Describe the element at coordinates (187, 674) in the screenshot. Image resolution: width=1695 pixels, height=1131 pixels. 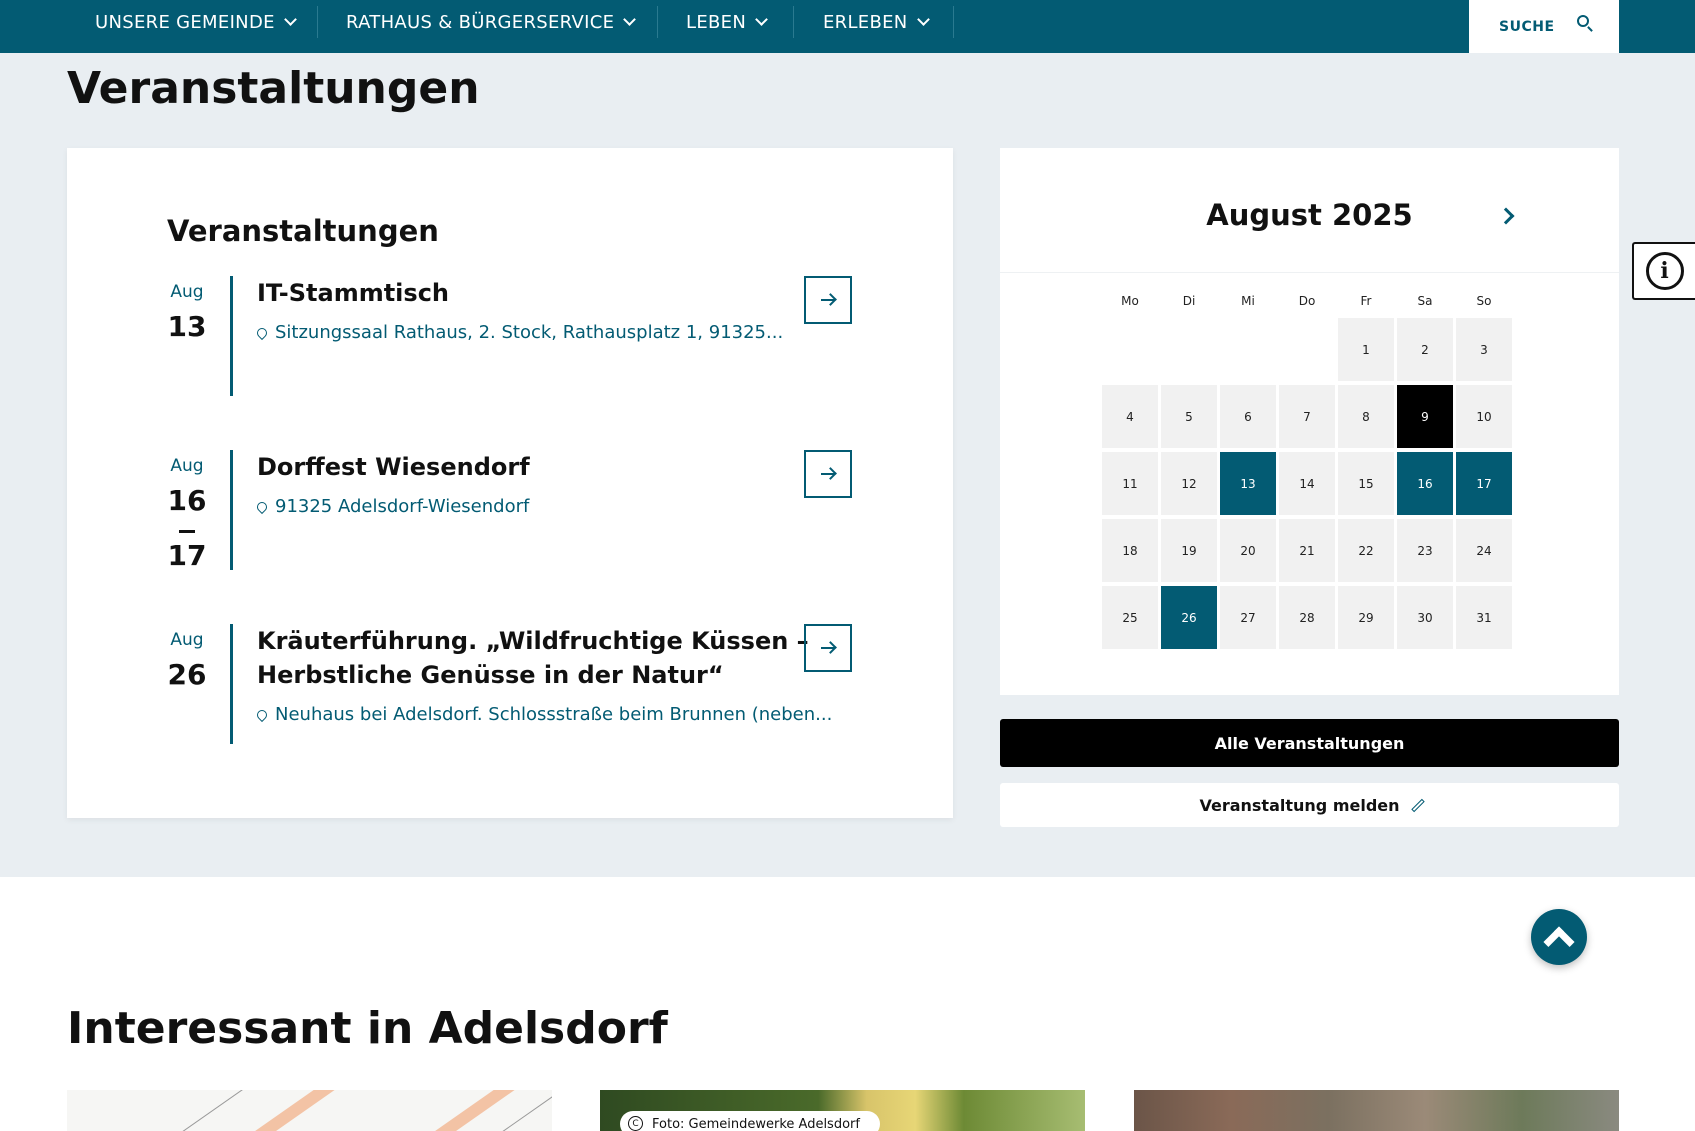
I see `event-day: 26` at that location.